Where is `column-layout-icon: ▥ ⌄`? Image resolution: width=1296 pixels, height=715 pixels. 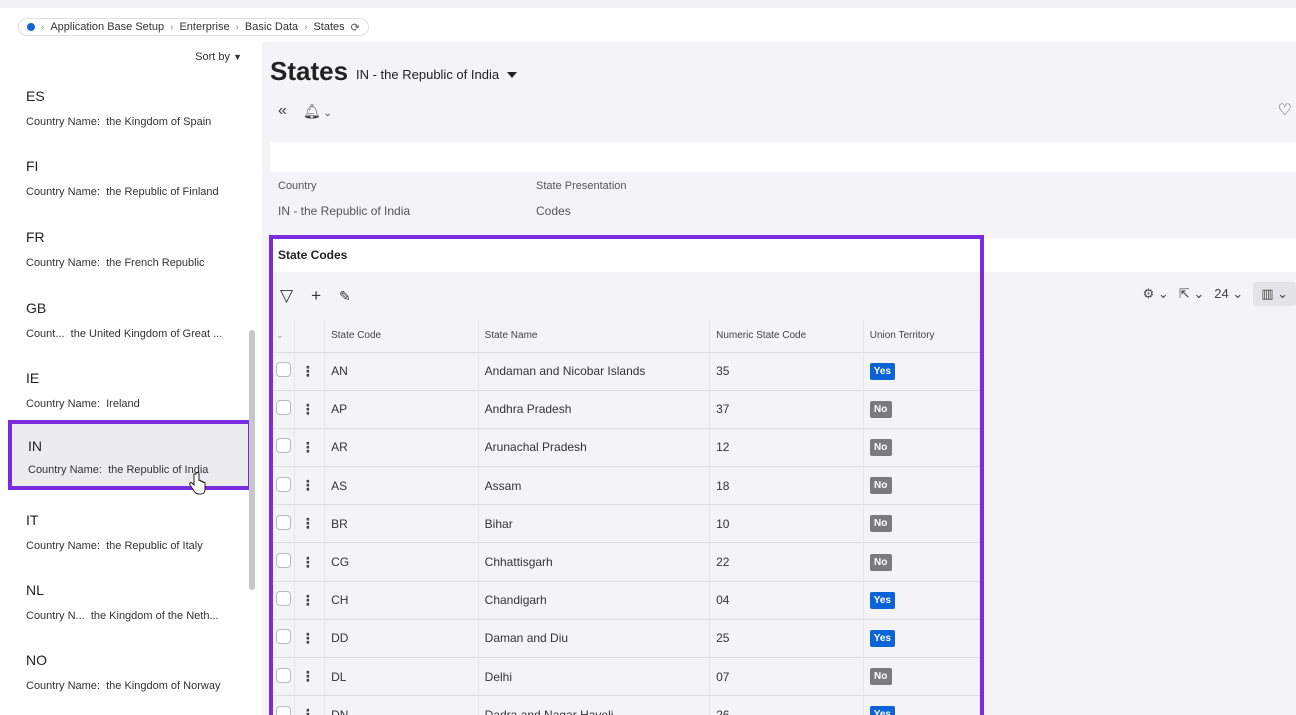 column-layout-icon: ▥ ⌄ is located at coordinates (1274, 294).